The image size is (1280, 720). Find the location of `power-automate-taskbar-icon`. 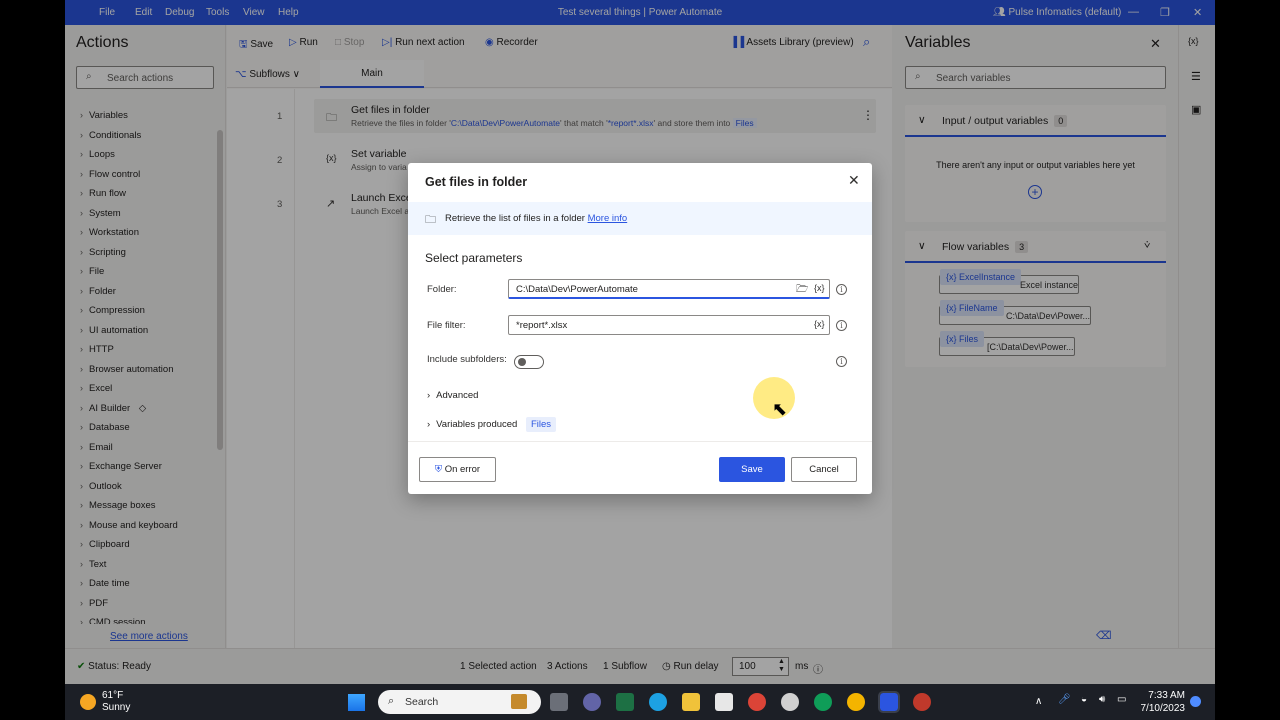

power-automate-taskbar-icon is located at coordinates (889, 702).